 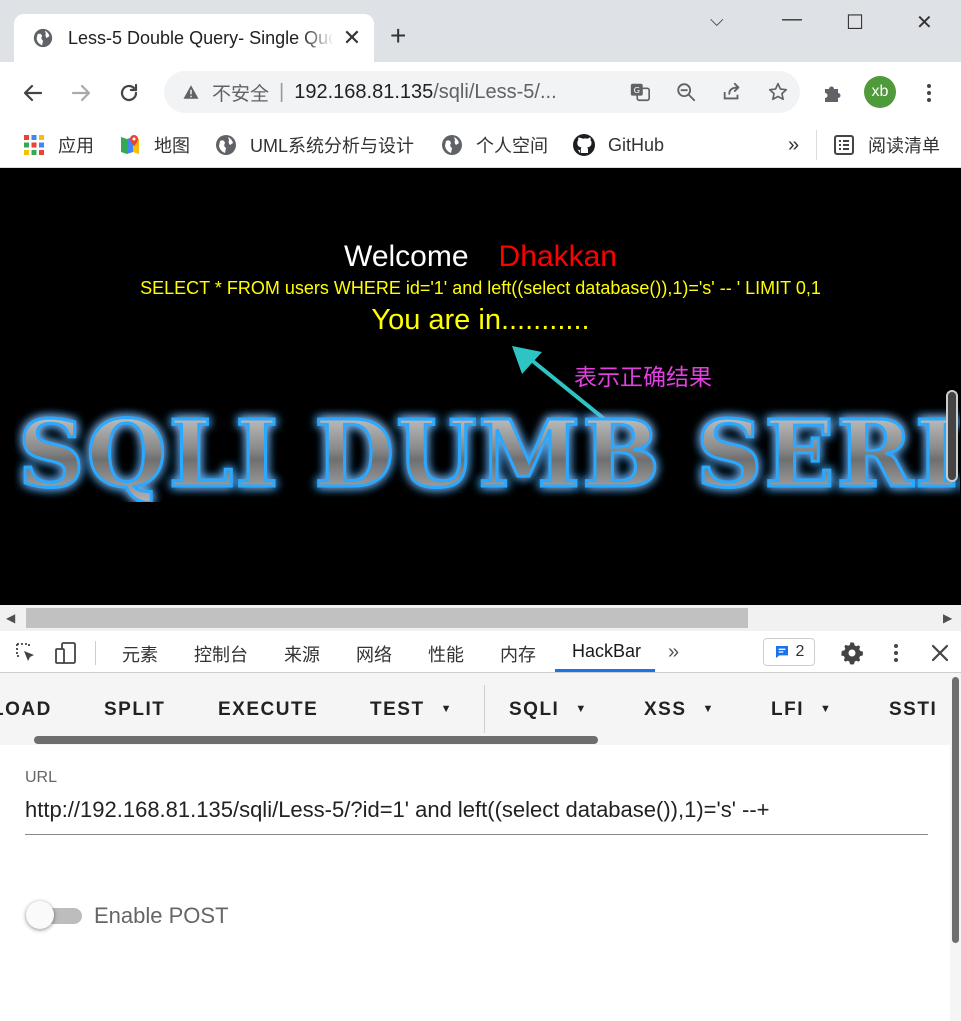 I want to click on test-menu-button: TEST ▼, so click(x=411, y=710).